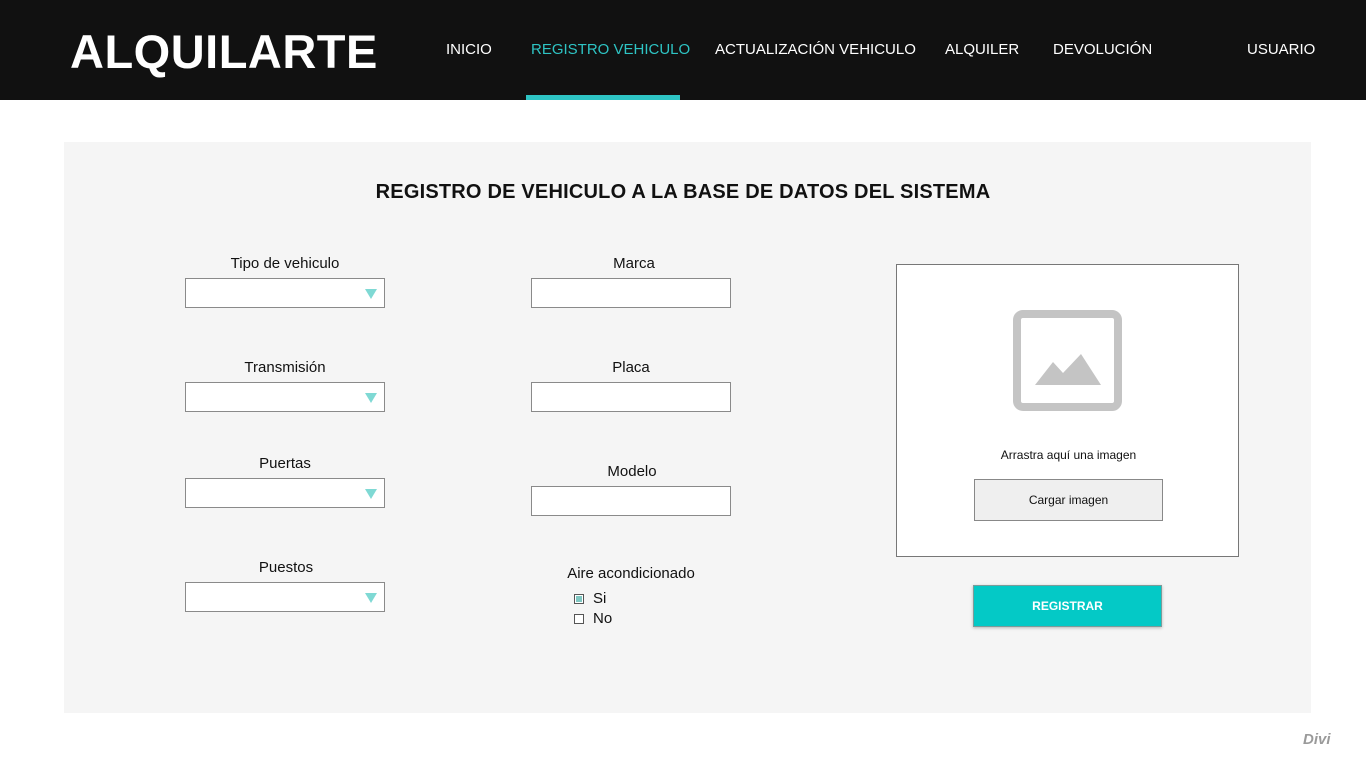  Describe the element at coordinates (469, 49) in the screenshot. I see `nav-inicio: INICIO` at that location.